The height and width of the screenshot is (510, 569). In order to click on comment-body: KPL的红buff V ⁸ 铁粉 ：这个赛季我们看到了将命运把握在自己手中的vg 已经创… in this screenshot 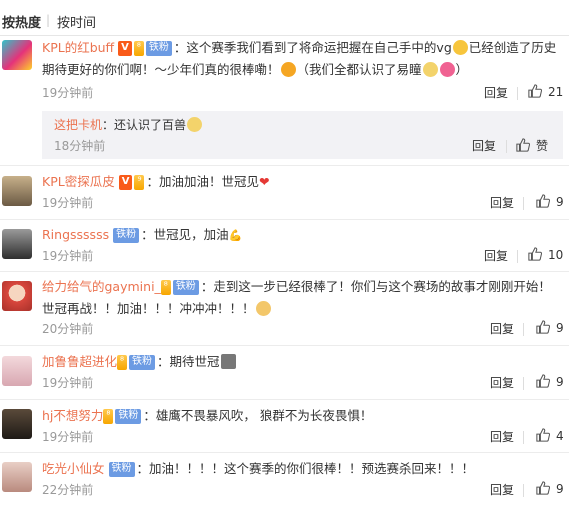, I will do `click(302, 59)`.